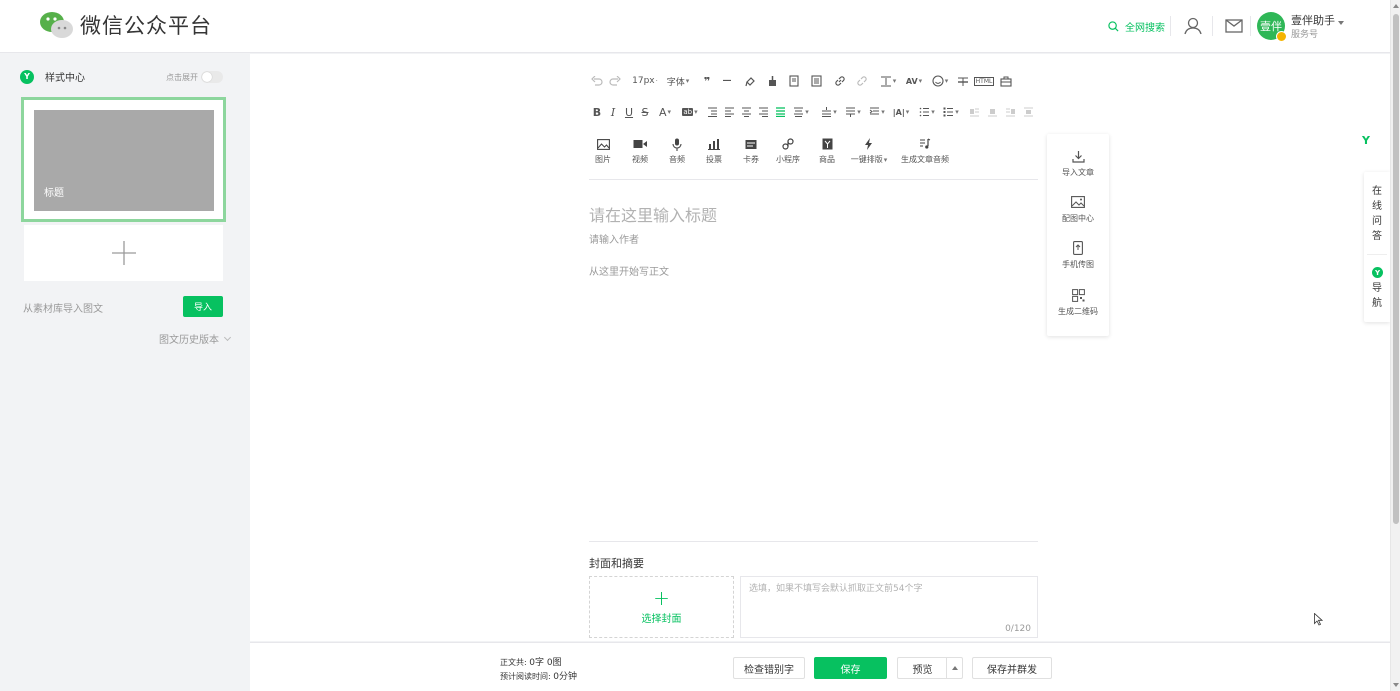 This screenshot has width=1400, height=691. I want to click on insert-poll-button: 投票, so click(714, 151).